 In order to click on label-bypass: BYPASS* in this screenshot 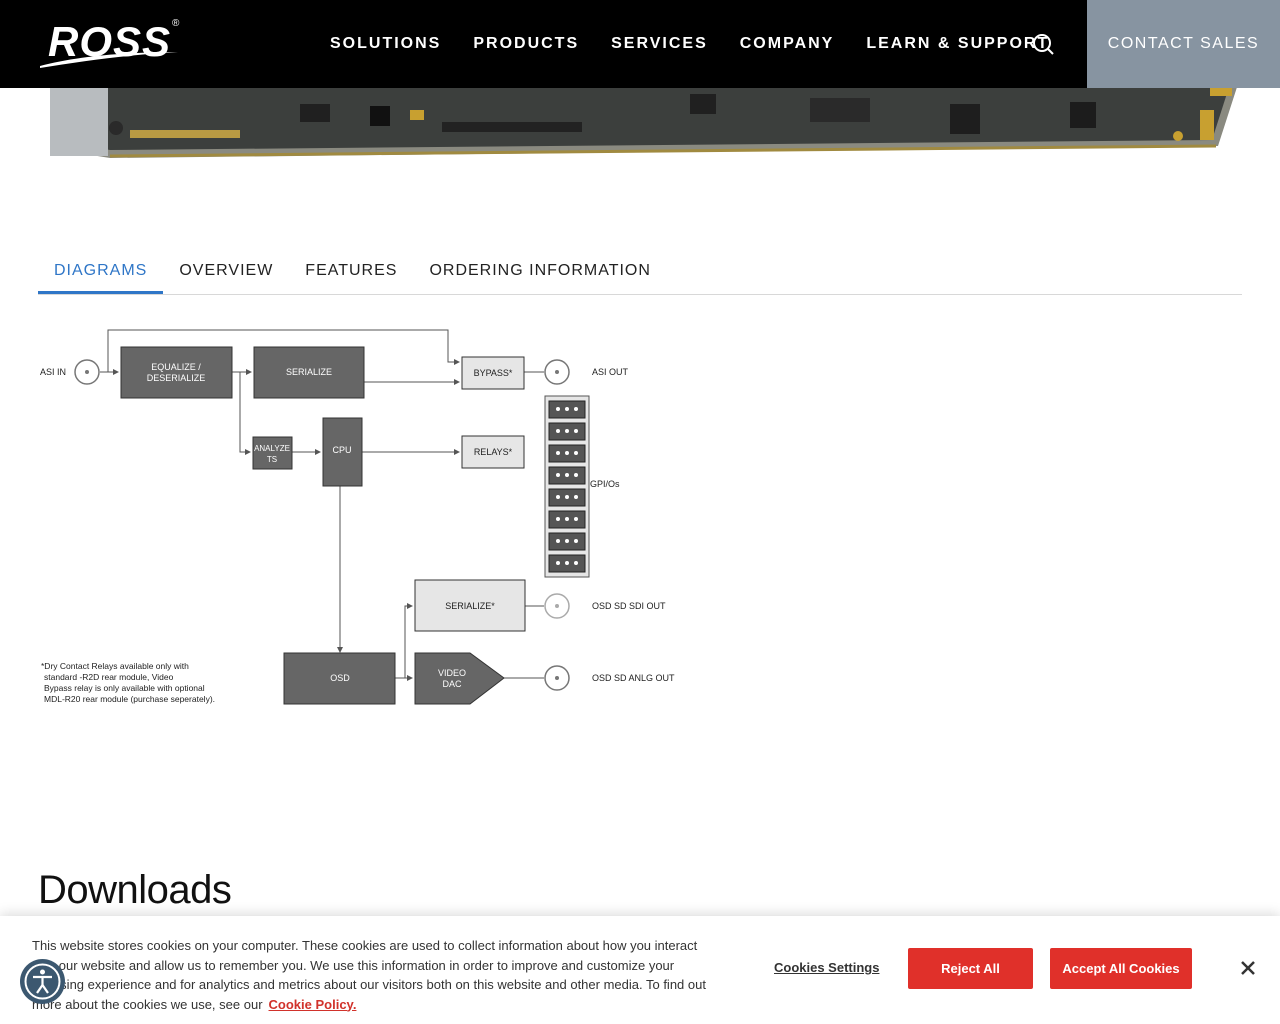, I will do `click(493, 373)`.